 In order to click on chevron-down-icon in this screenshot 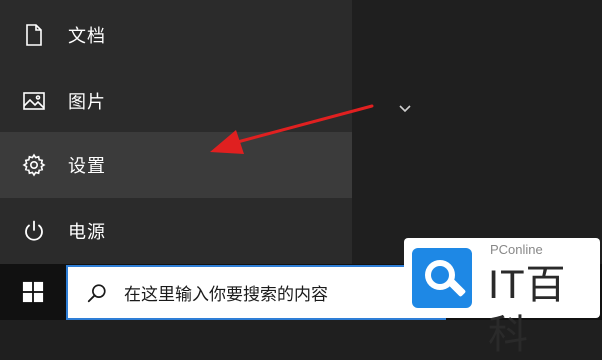, I will do `click(405, 109)`.